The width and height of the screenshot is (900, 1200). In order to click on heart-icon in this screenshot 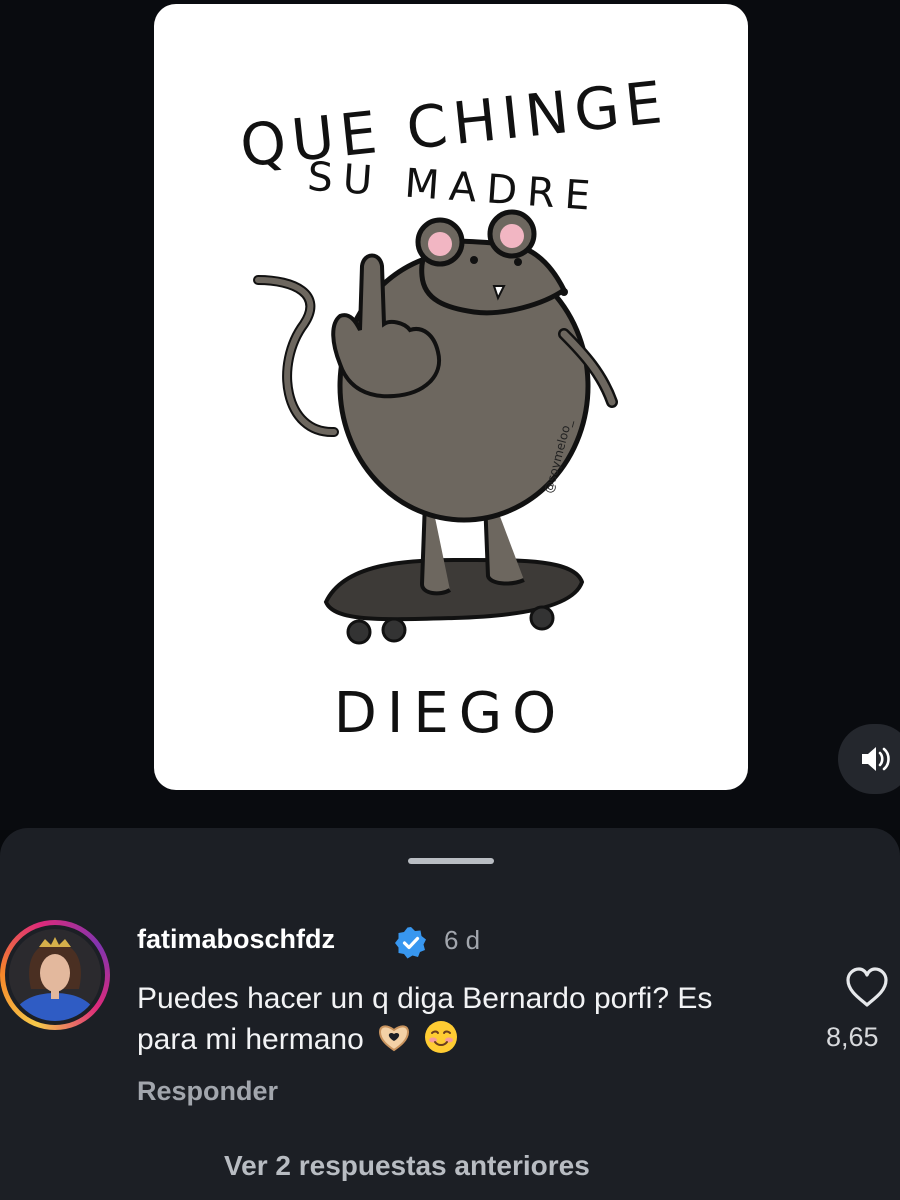, I will do `click(867, 987)`.